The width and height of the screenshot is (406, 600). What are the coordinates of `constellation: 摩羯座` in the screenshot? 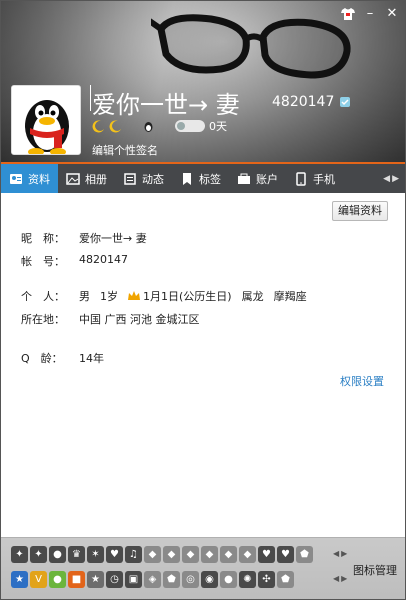 It's located at (290, 296).